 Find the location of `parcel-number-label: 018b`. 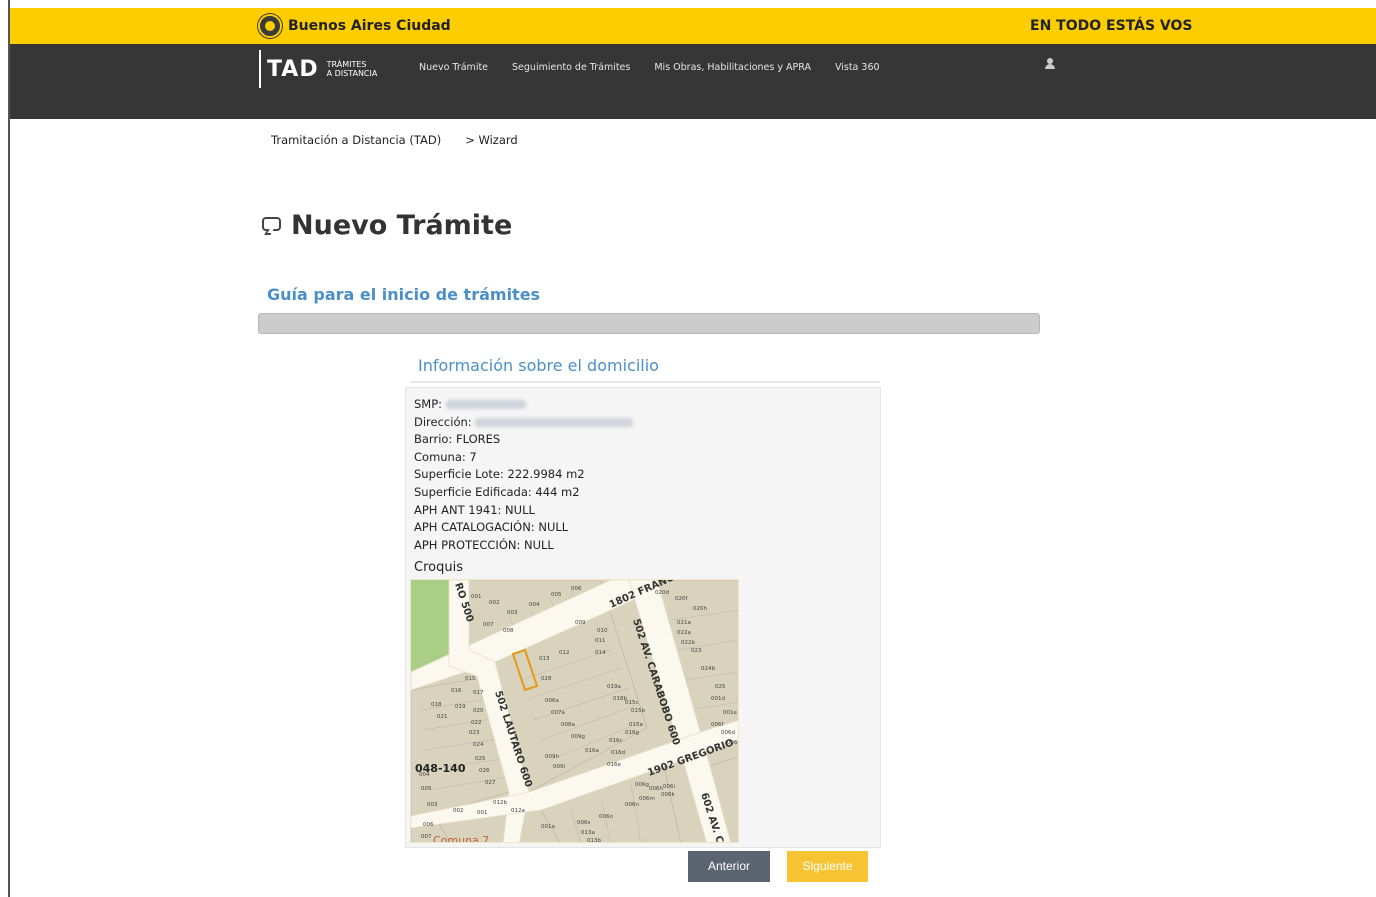

parcel-number-label: 018b is located at coordinates (620, 699).